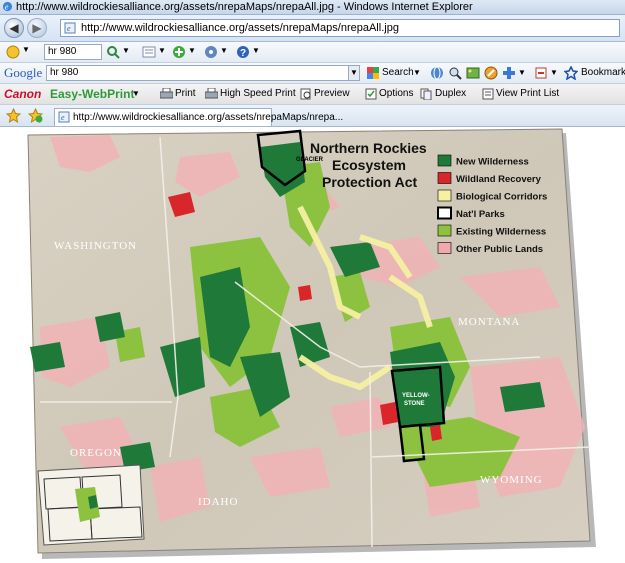 The height and width of the screenshot is (563, 625). What do you see at coordinates (149, 52) in the screenshot?
I see `page-options-icon` at bounding box center [149, 52].